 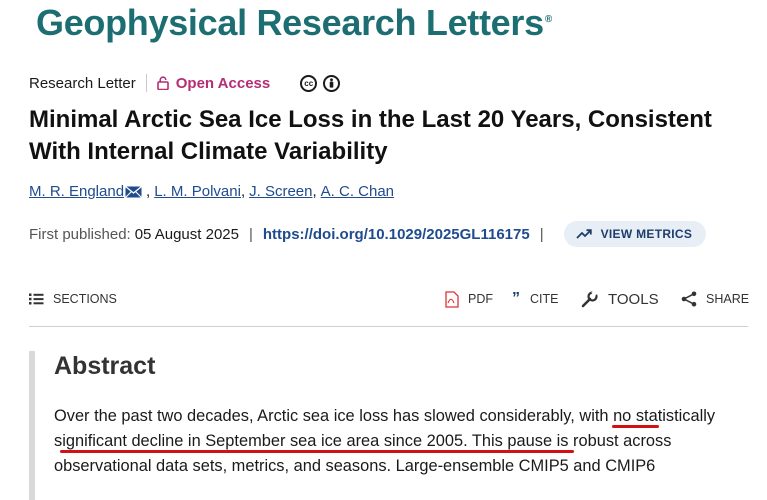 What do you see at coordinates (516, 298) in the screenshot?
I see `quote-icon: ”` at bounding box center [516, 298].